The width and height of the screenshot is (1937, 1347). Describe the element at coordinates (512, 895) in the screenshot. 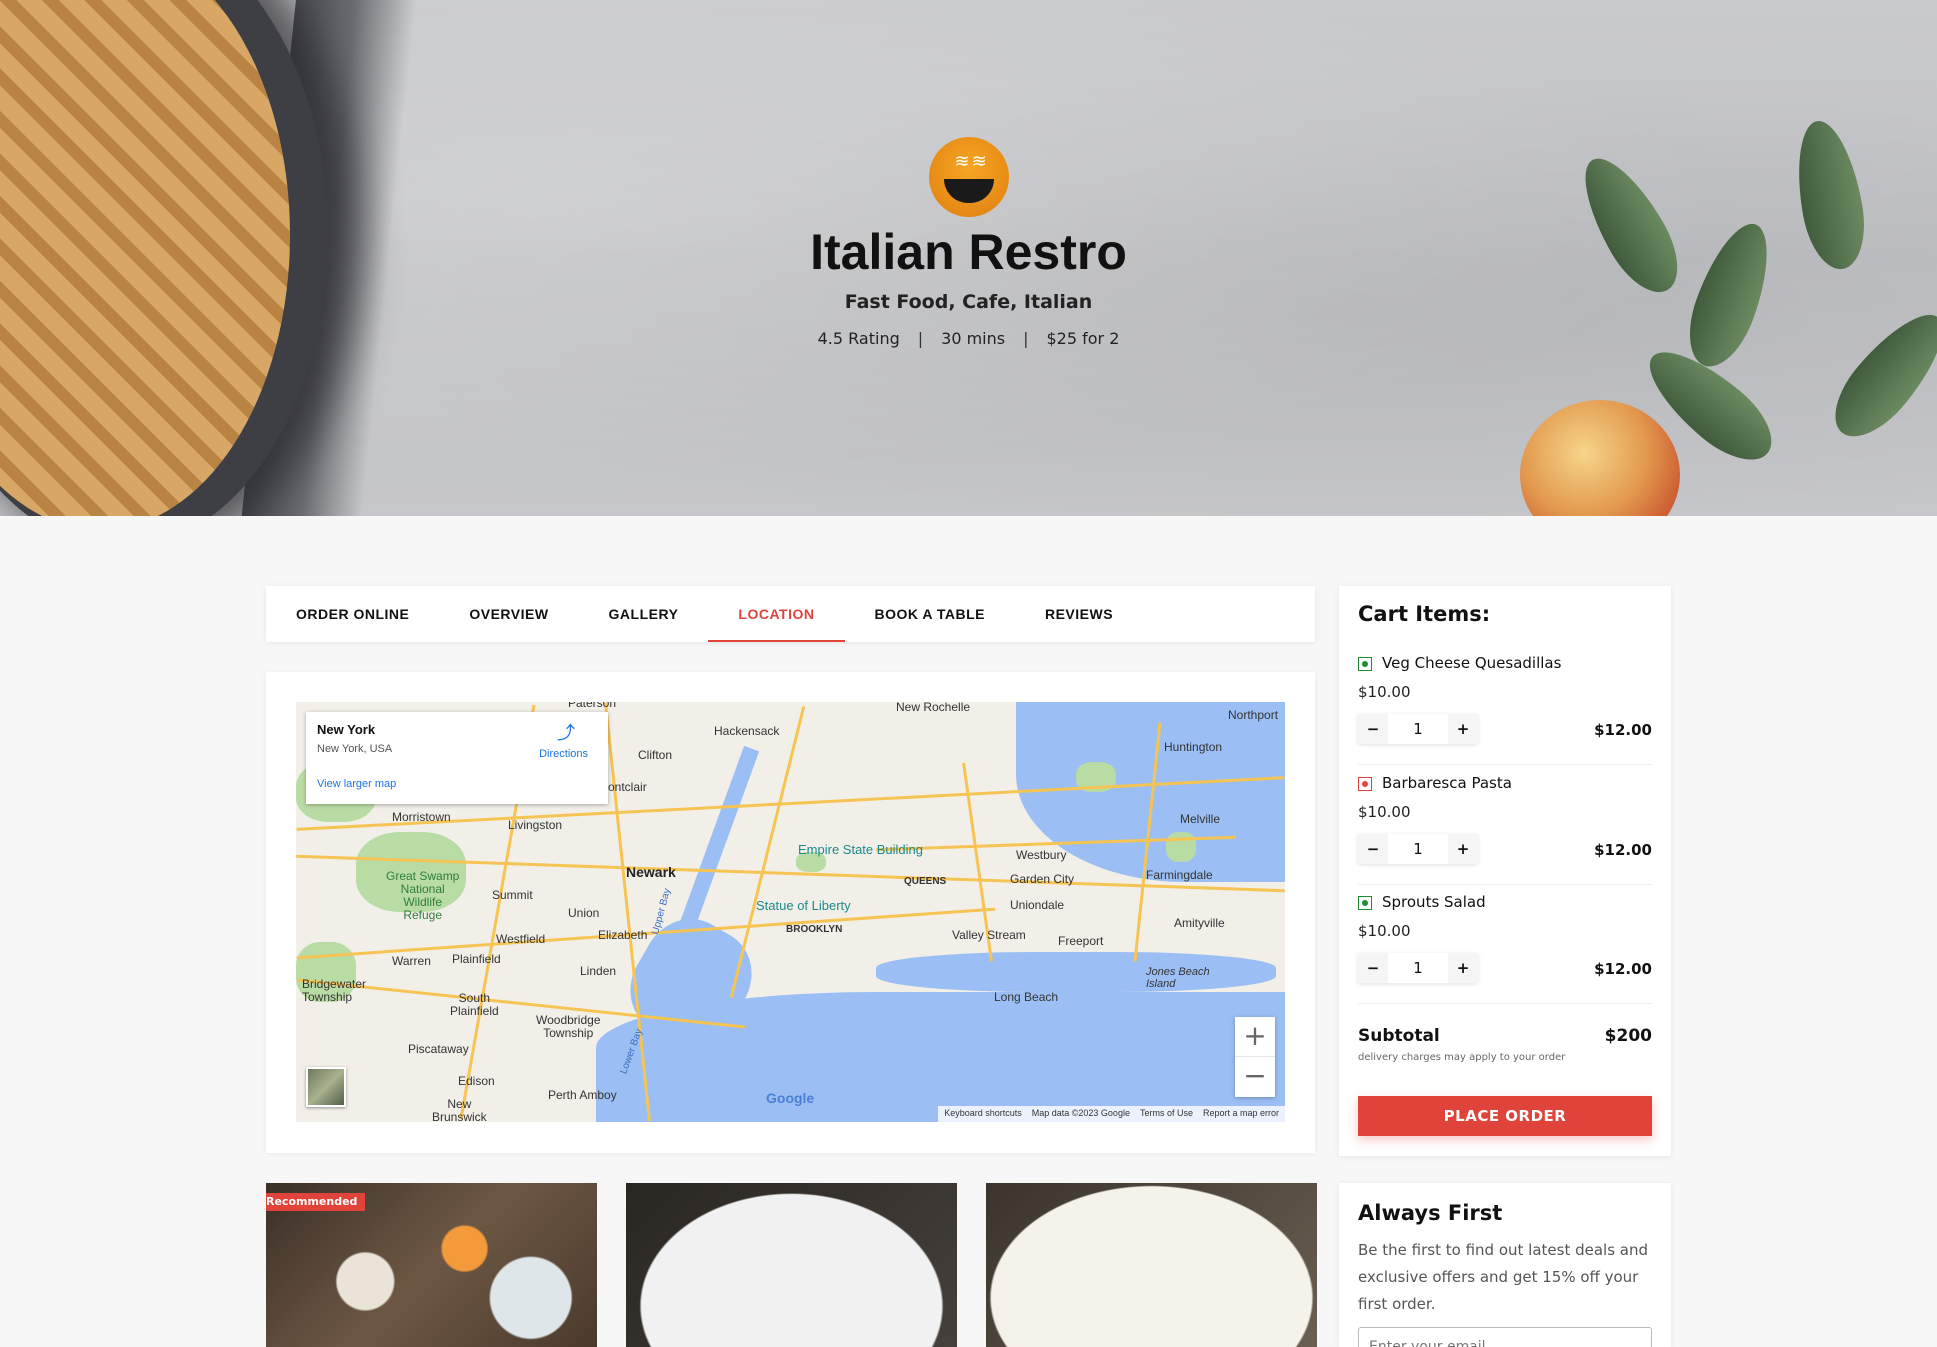

I see `map-label: Summit` at that location.